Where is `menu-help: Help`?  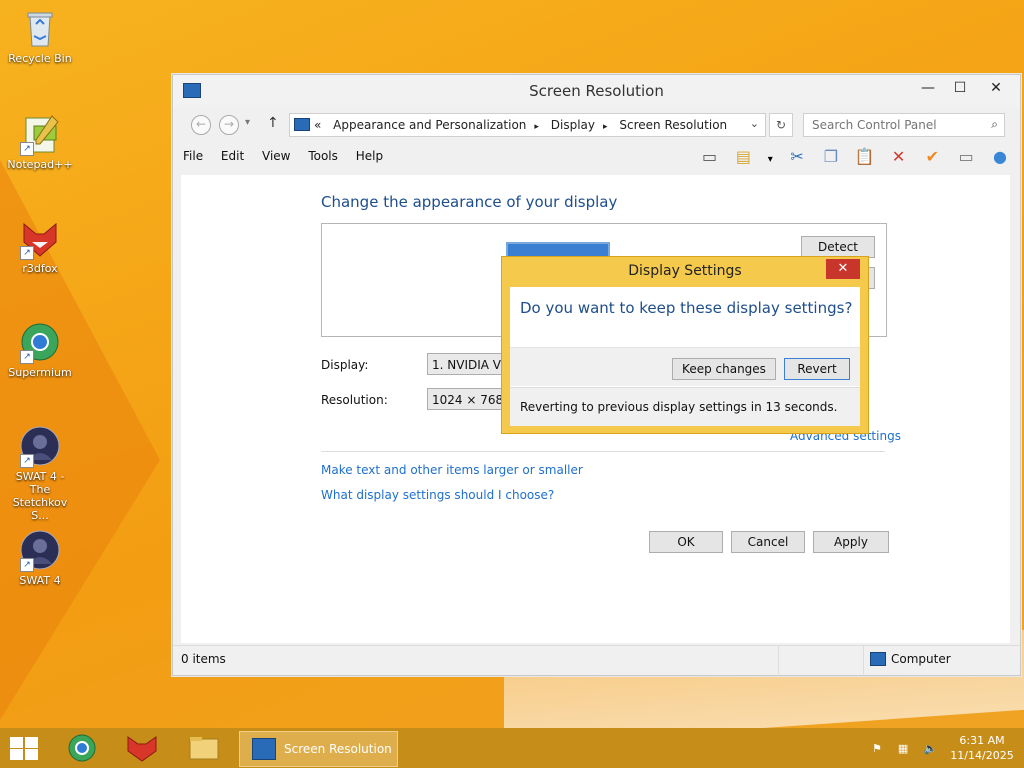
menu-help: Help is located at coordinates (369, 156).